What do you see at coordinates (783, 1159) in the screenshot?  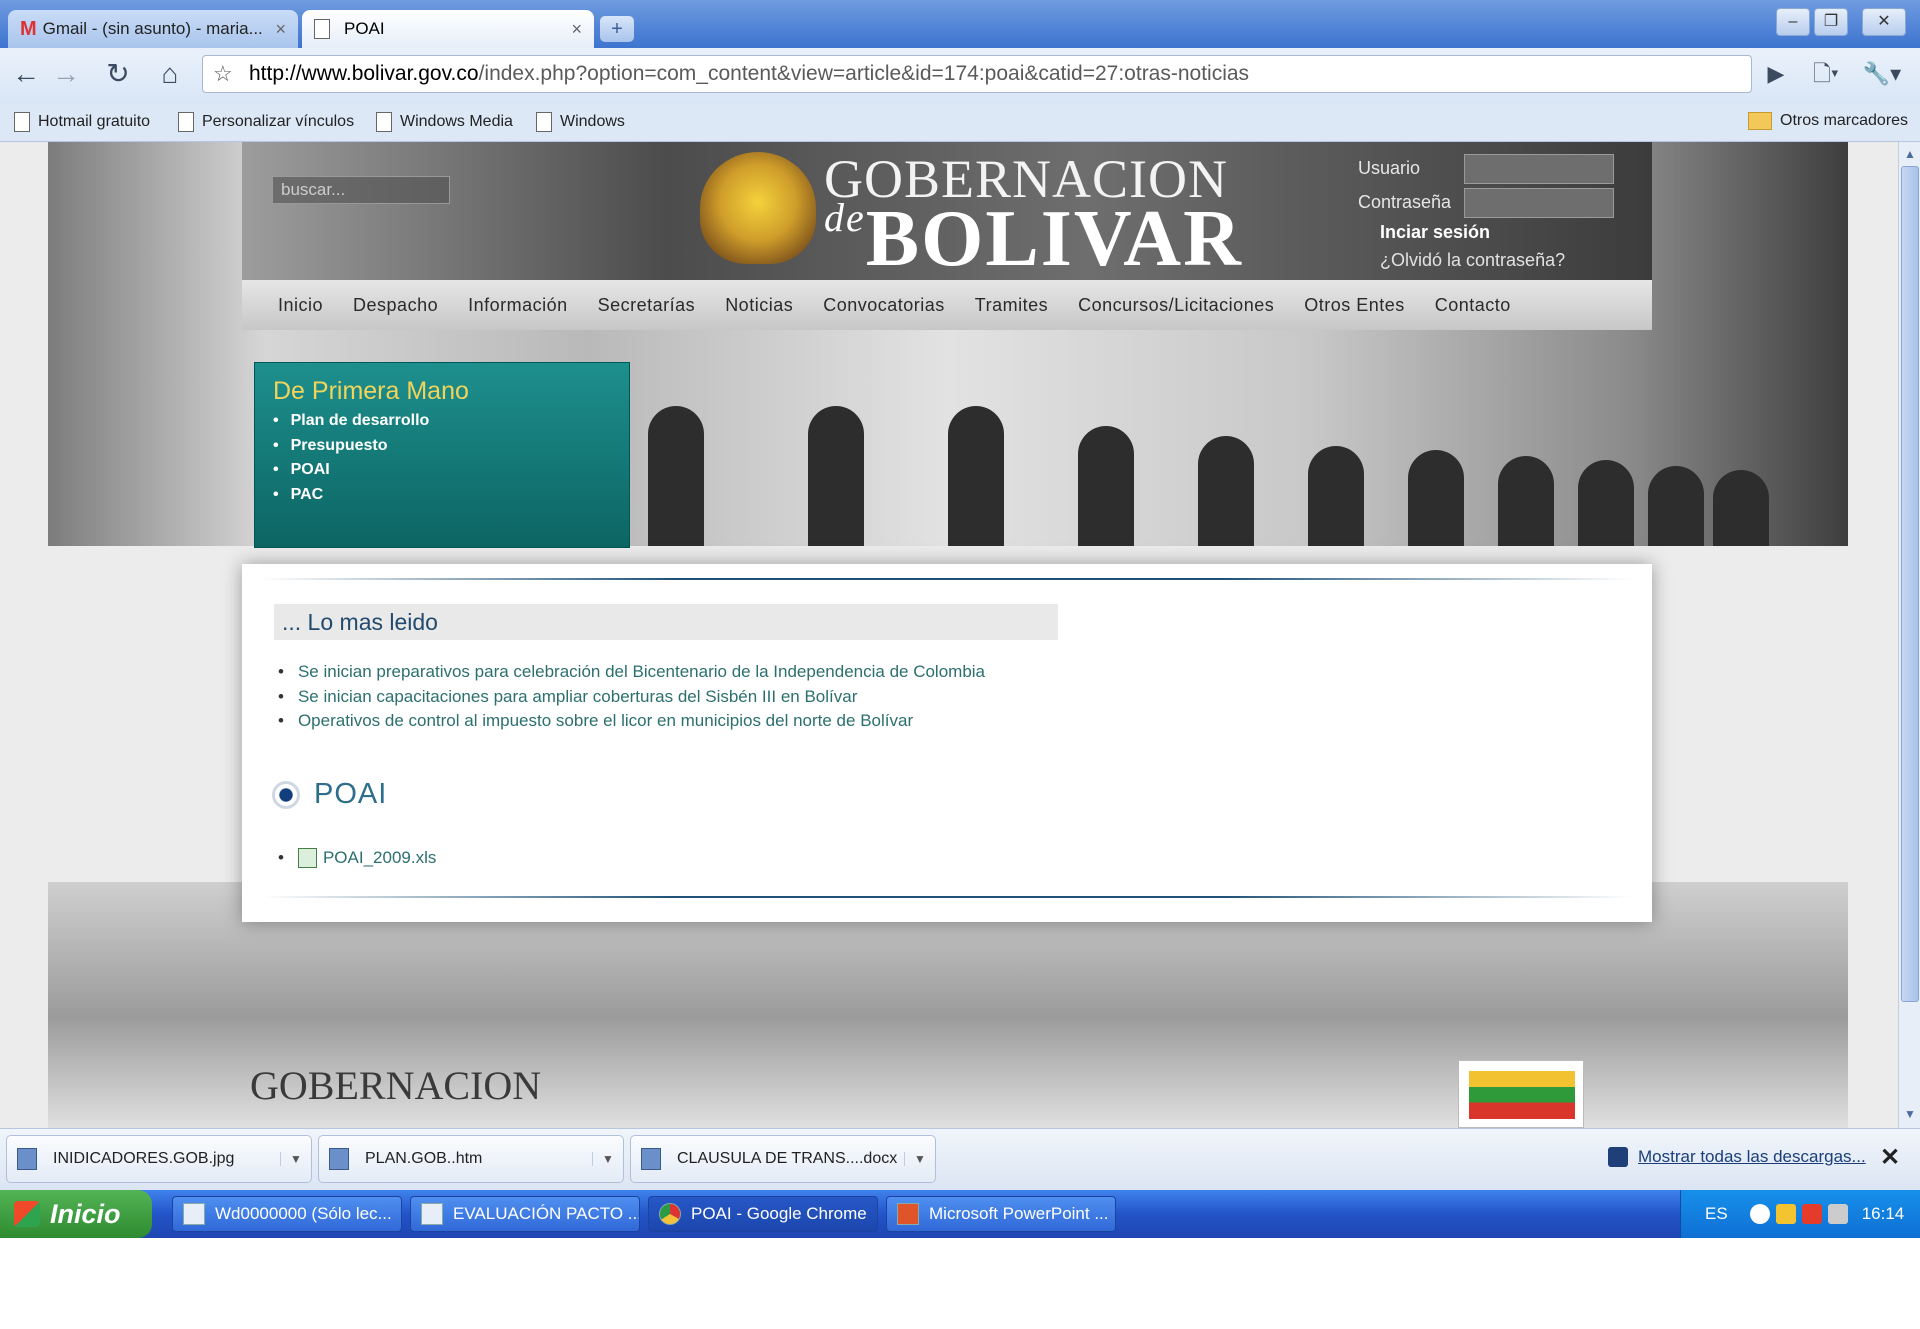 I see `download-item: CLAUSULA DE TRANS....docx ▼` at bounding box center [783, 1159].